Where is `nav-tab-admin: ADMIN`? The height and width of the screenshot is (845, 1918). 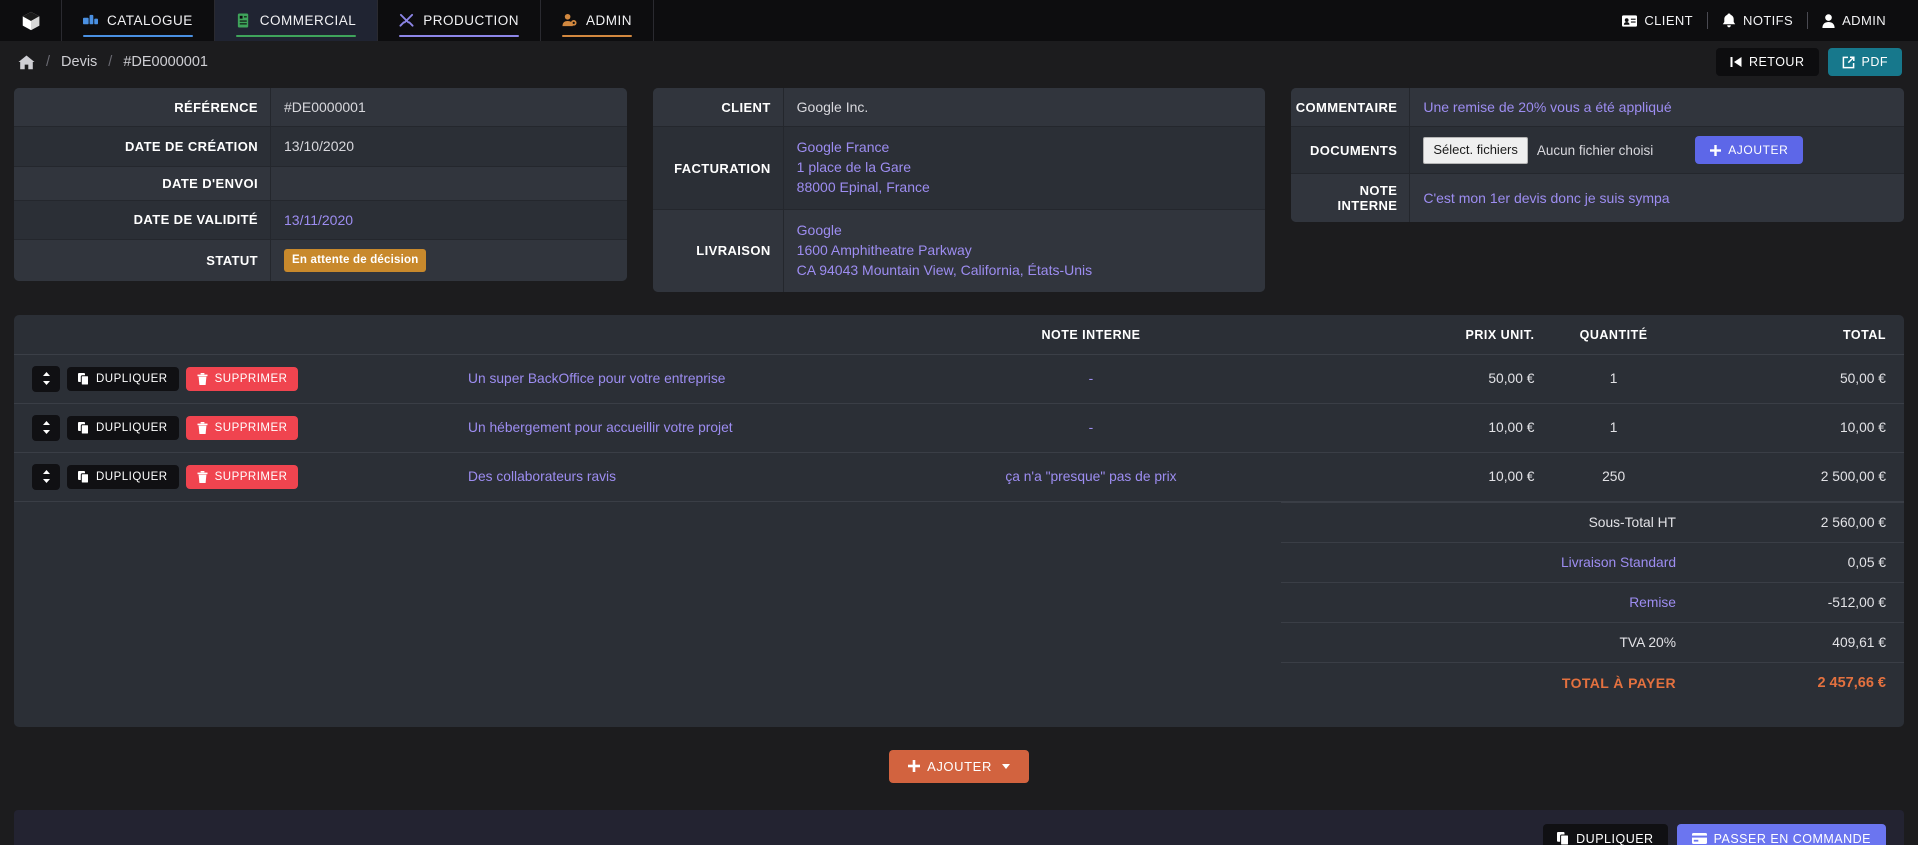 nav-tab-admin: ADMIN is located at coordinates (598, 20).